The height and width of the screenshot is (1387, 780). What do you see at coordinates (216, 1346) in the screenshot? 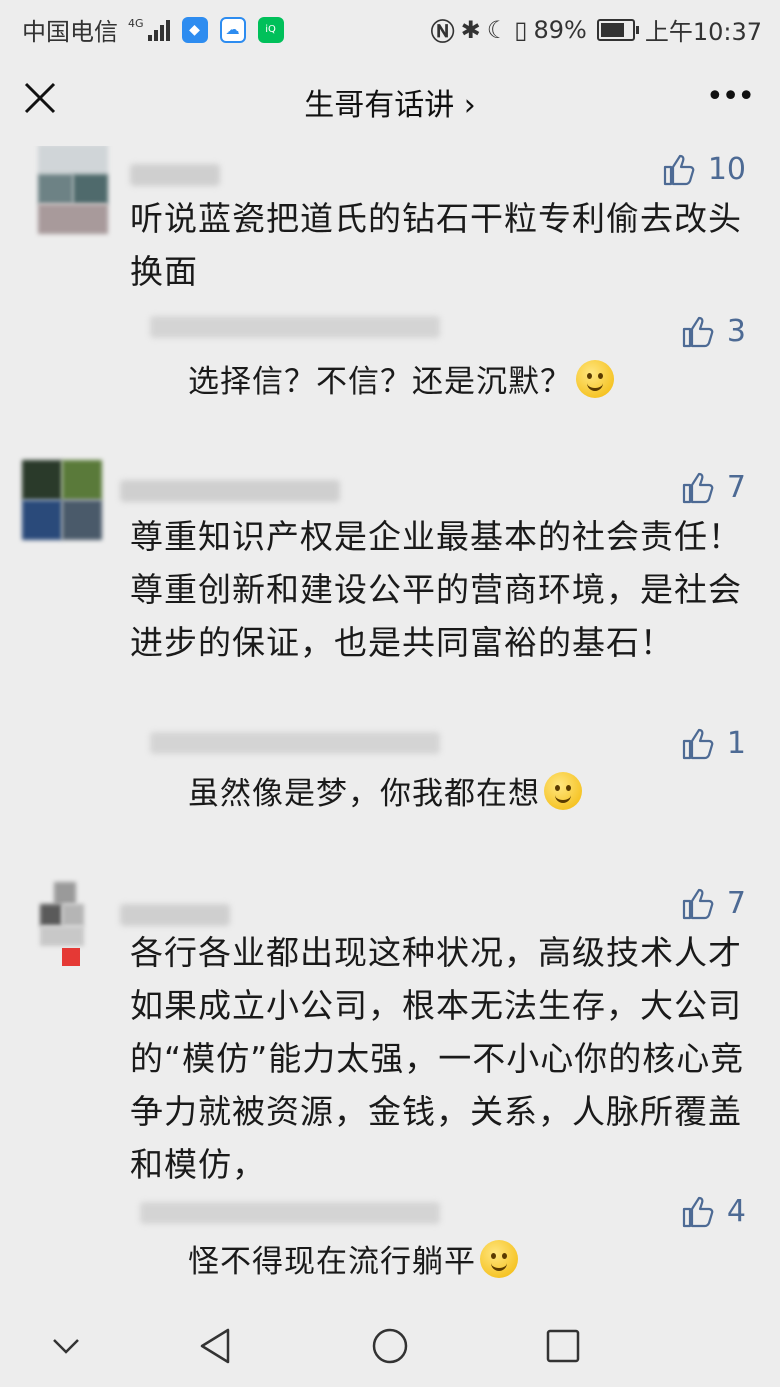
I see `back-icon` at bounding box center [216, 1346].